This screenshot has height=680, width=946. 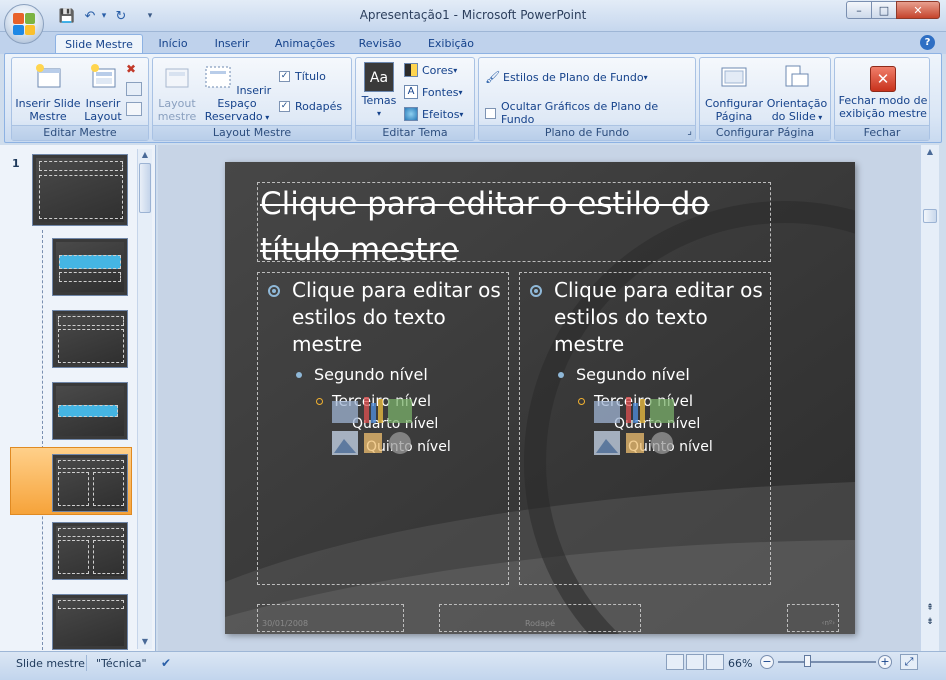 I want to click on effects-icon, so click(x=411, y=114).